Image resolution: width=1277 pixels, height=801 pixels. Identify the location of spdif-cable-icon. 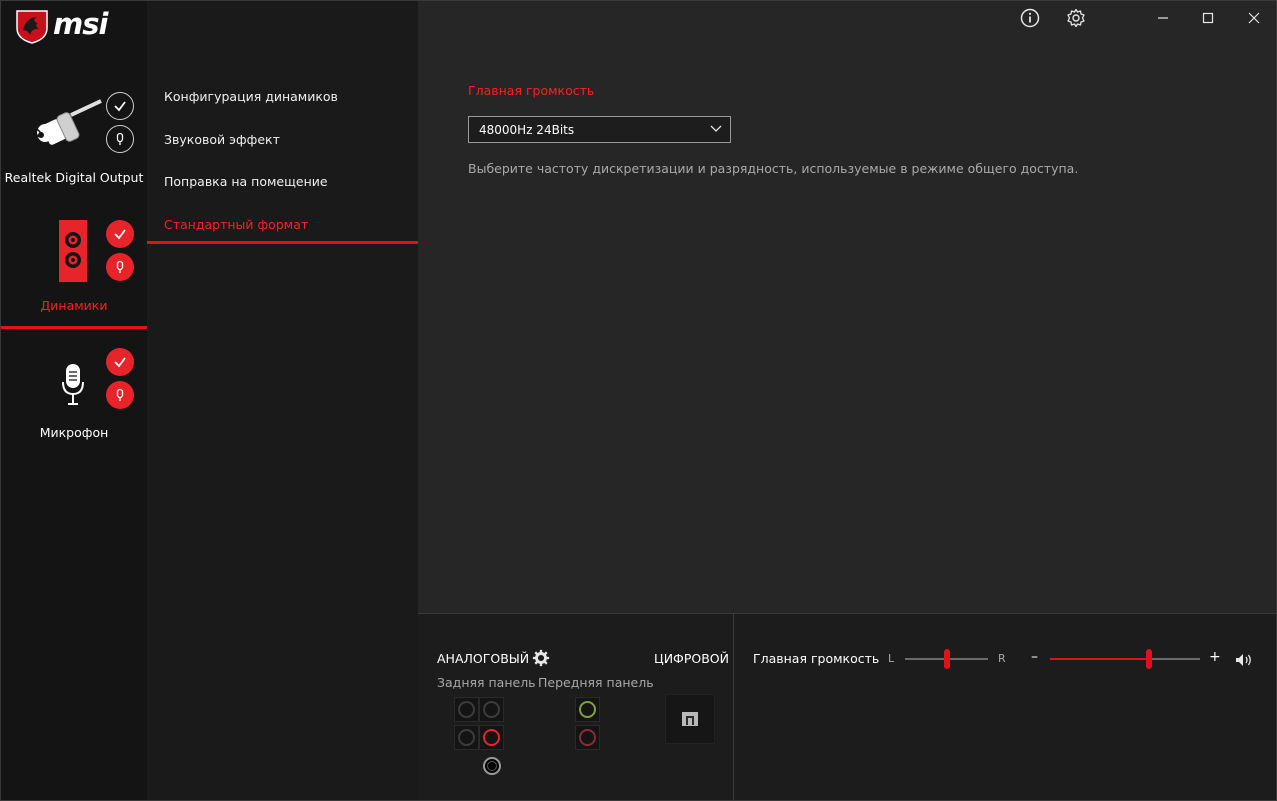
(68, 122).